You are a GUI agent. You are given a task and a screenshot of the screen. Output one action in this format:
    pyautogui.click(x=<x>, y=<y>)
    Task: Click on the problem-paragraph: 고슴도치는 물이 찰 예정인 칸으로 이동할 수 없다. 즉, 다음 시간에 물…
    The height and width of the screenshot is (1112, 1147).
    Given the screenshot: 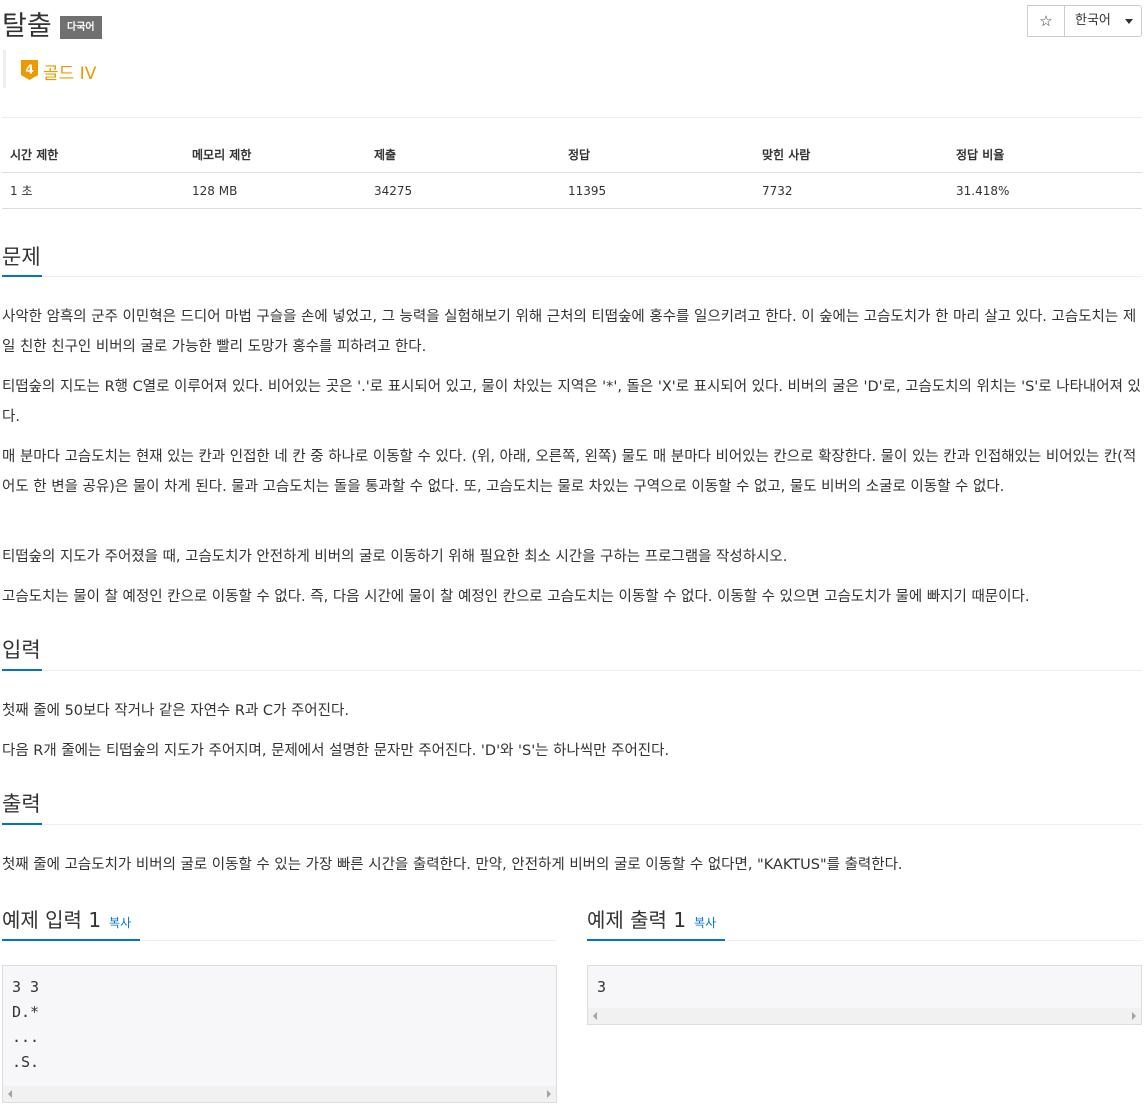 What is the action you would take?
    pyautogui.click(x=516, y=597)
    